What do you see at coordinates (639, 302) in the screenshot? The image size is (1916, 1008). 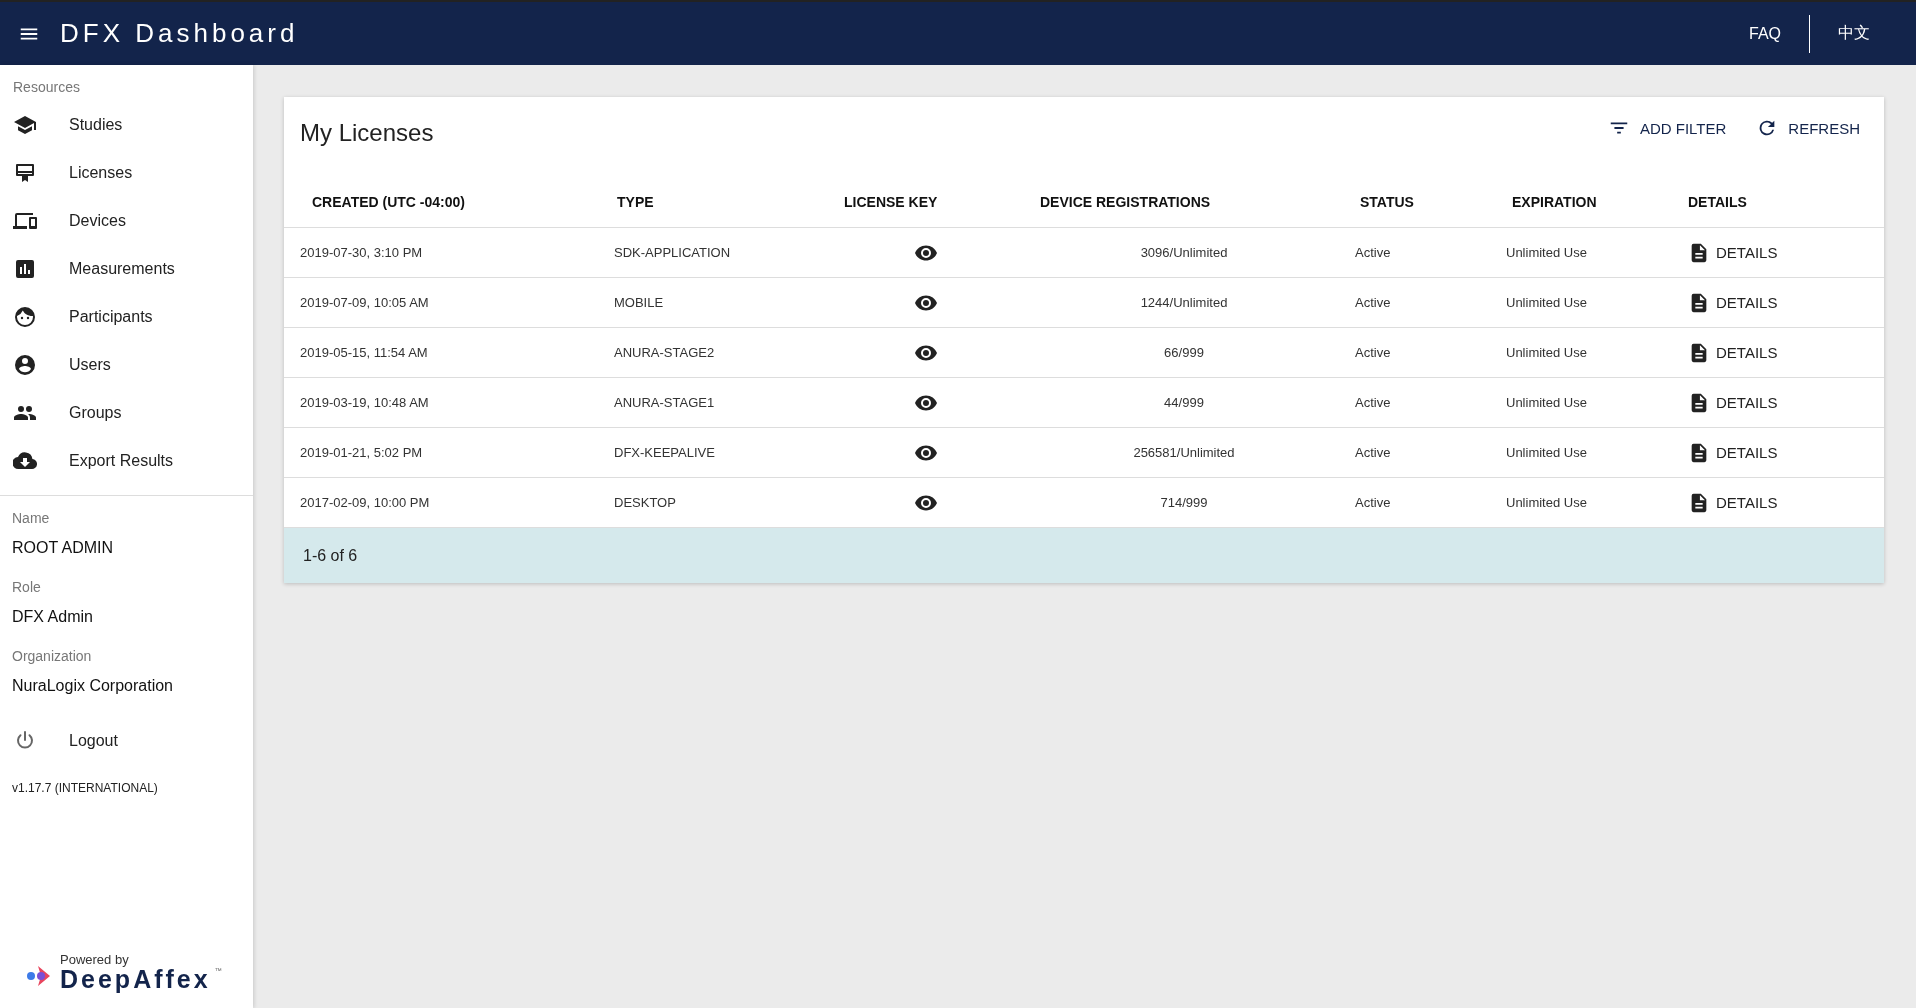 I see `table-cell: MOBILE` at bounding box center [639, 302].